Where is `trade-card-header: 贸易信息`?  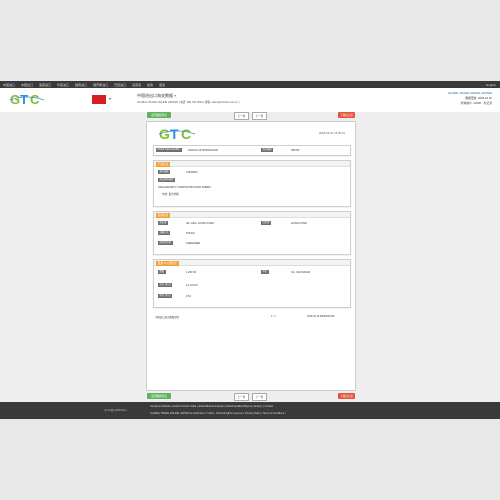 trade-card-header: 贸易信息 is located at coordinates (252, 215).